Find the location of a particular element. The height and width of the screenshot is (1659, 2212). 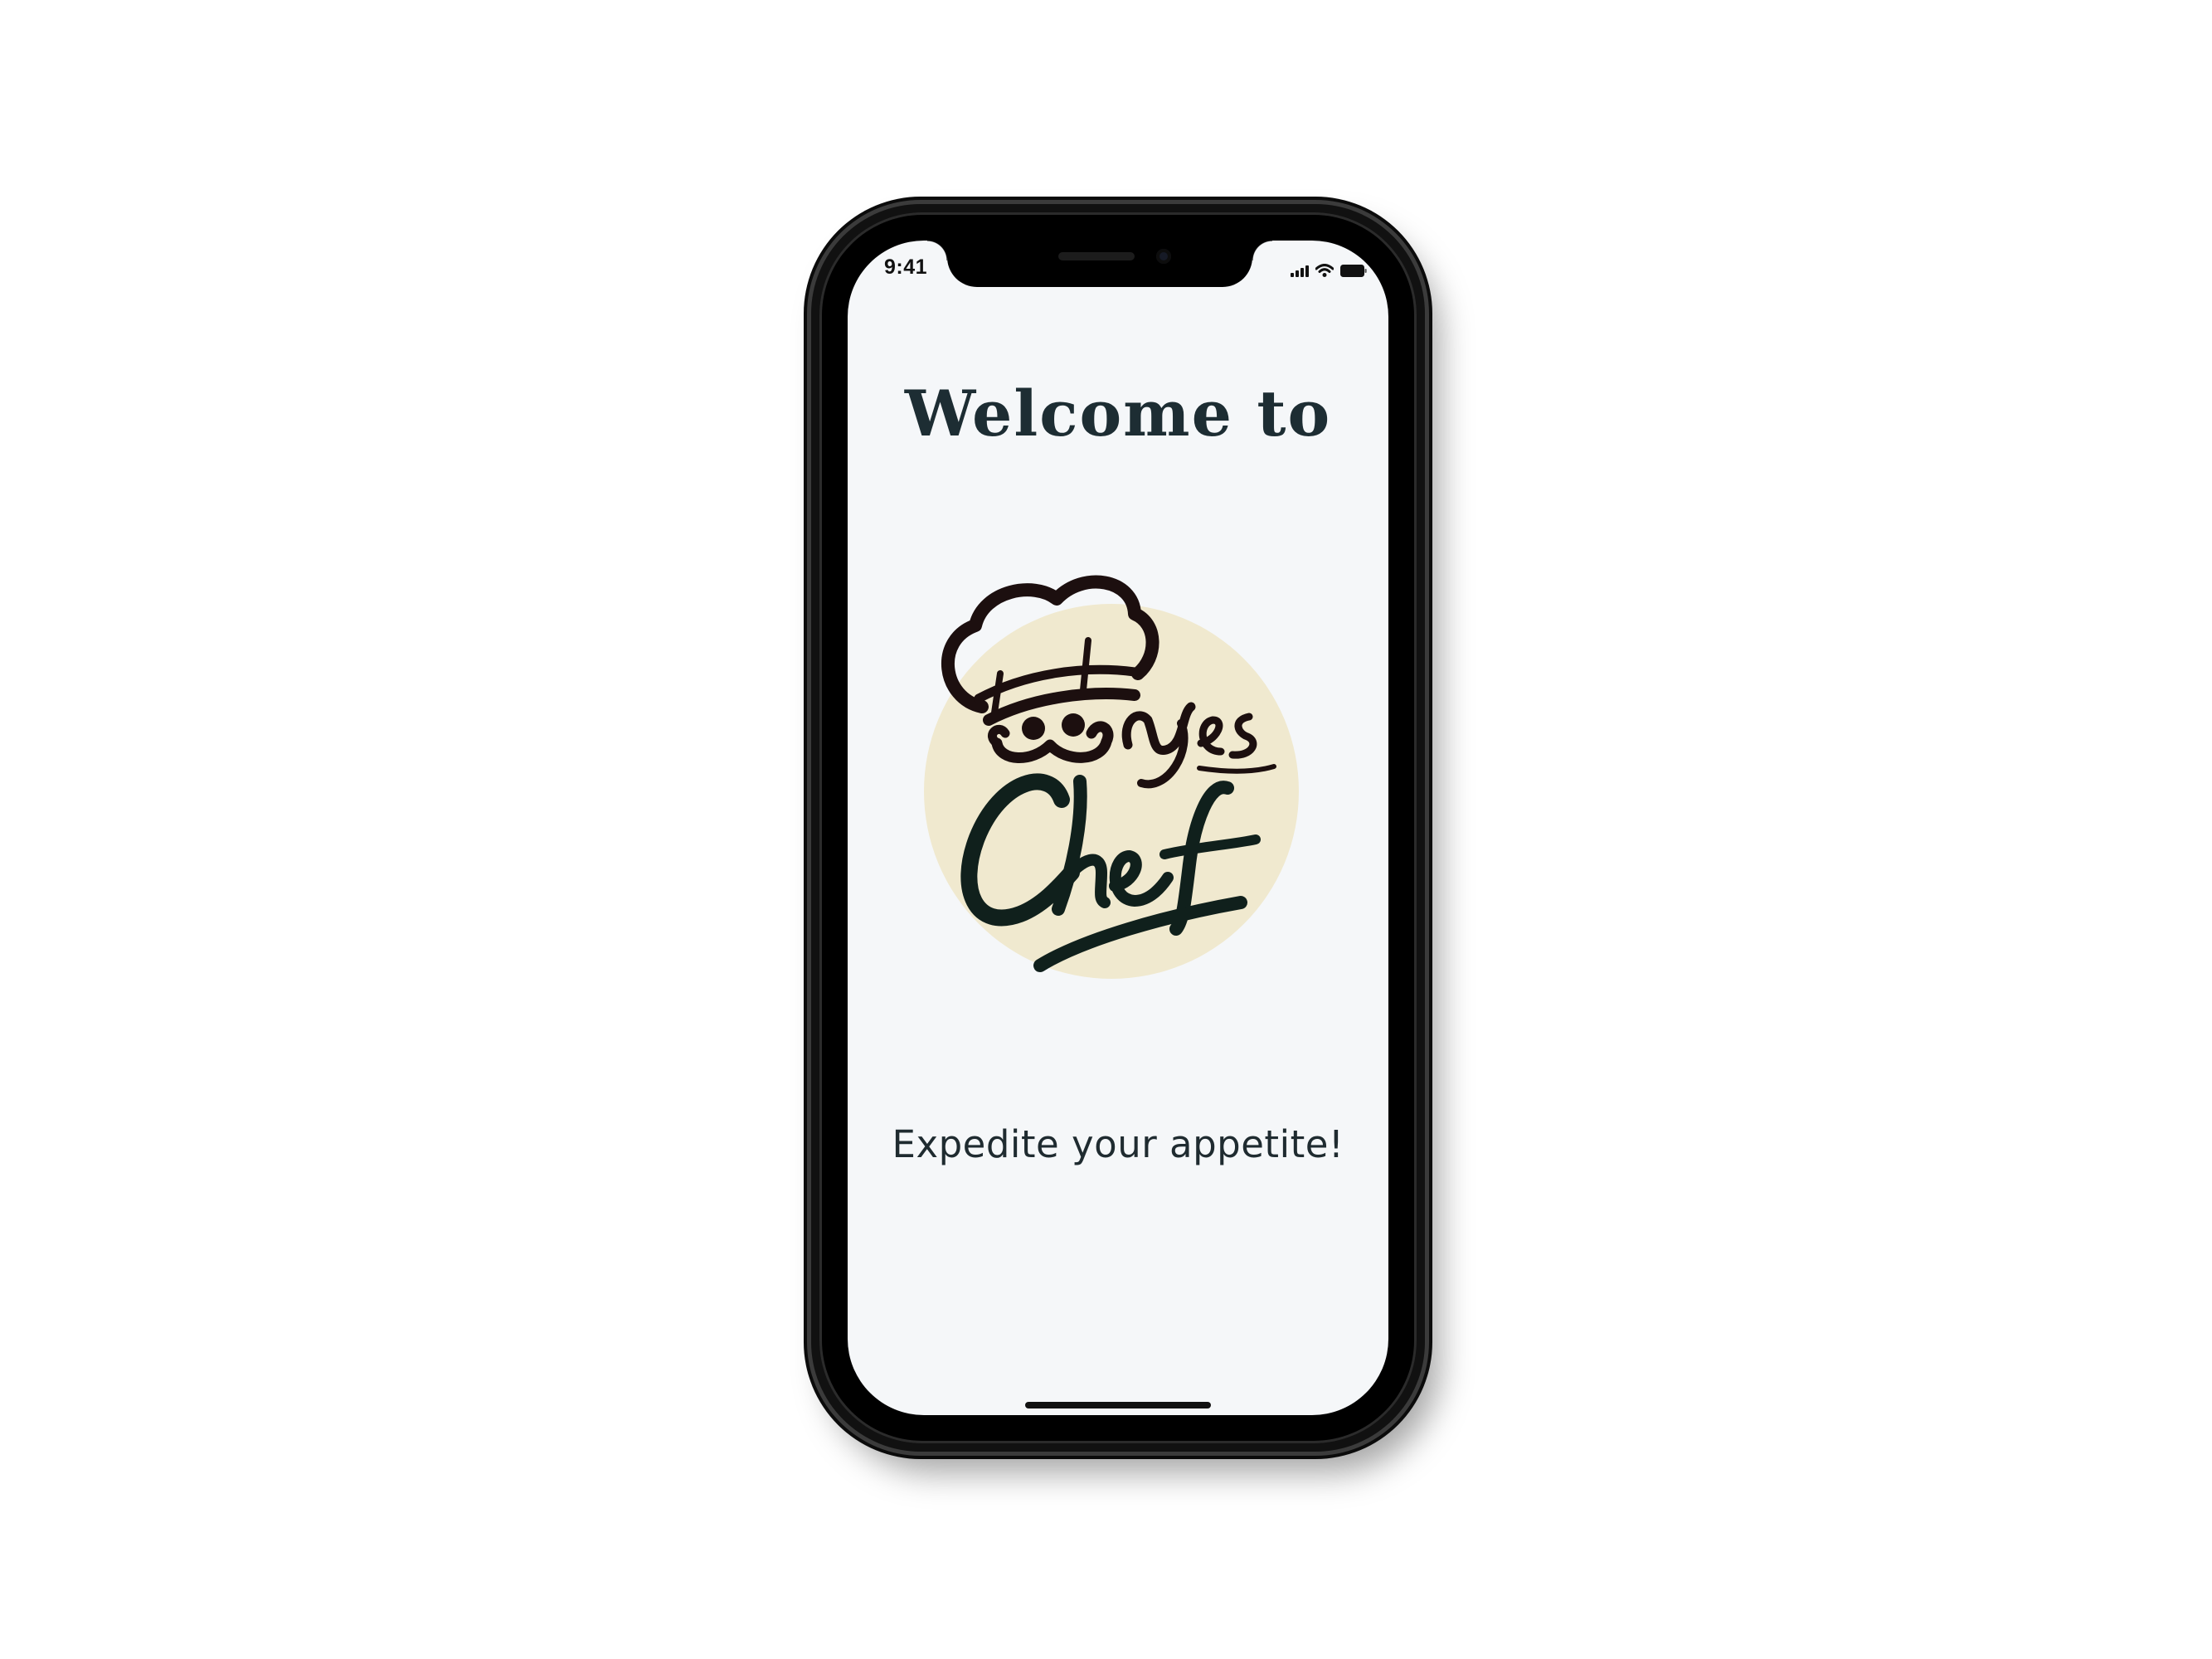

front-camera is located at coordinates (1164, 256).